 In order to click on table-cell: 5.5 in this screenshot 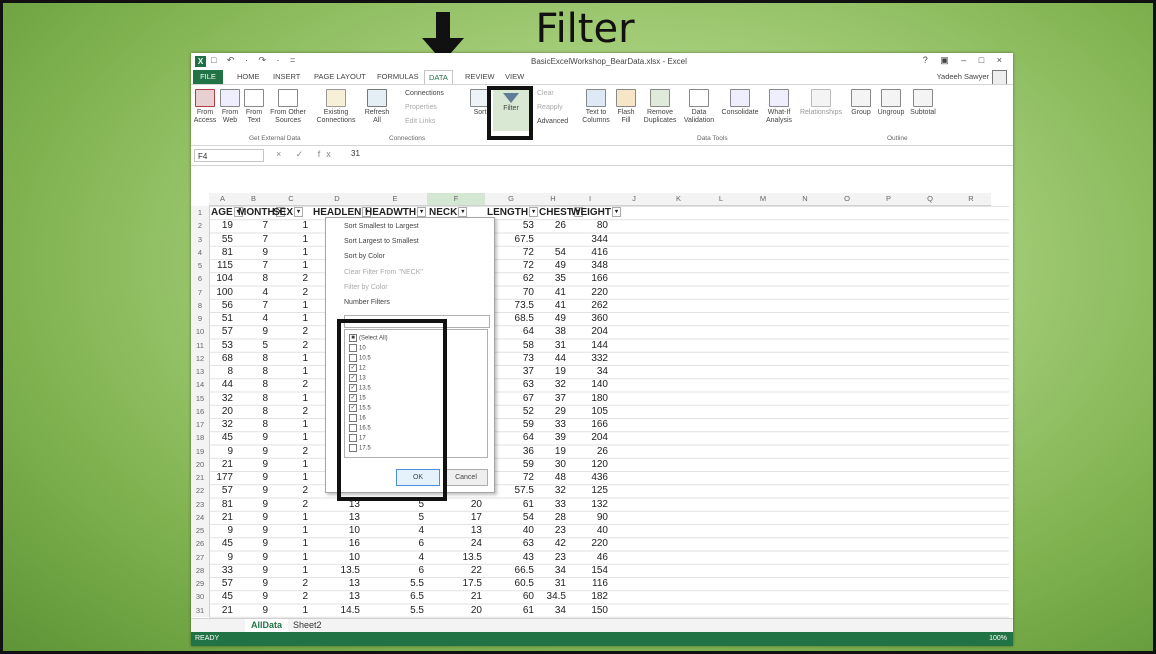, I will do `click(395, 610)`.